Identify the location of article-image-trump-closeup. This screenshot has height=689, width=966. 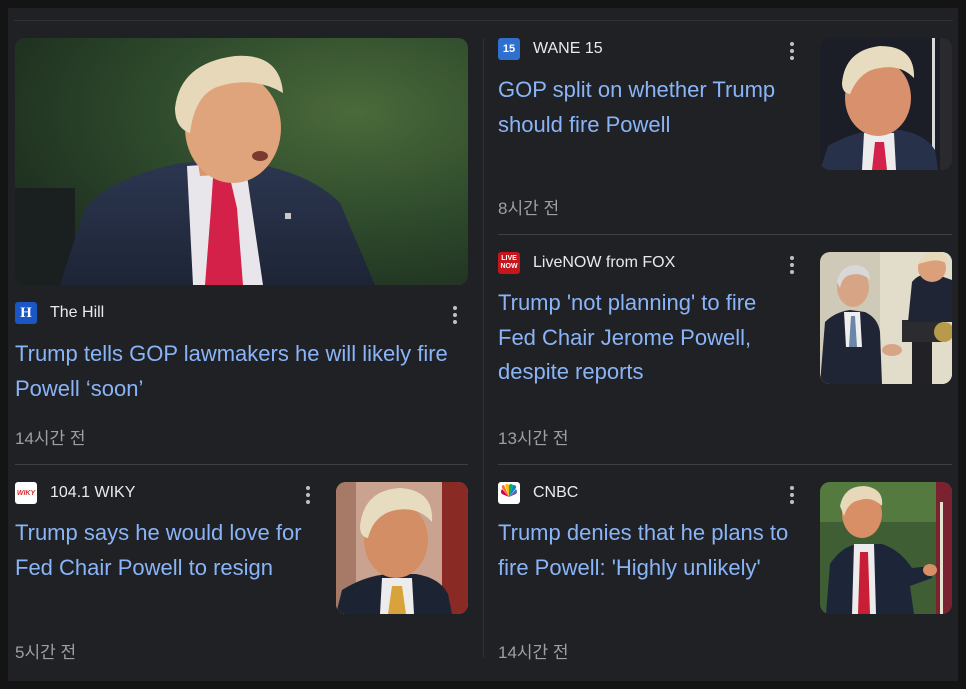
(886, 104).